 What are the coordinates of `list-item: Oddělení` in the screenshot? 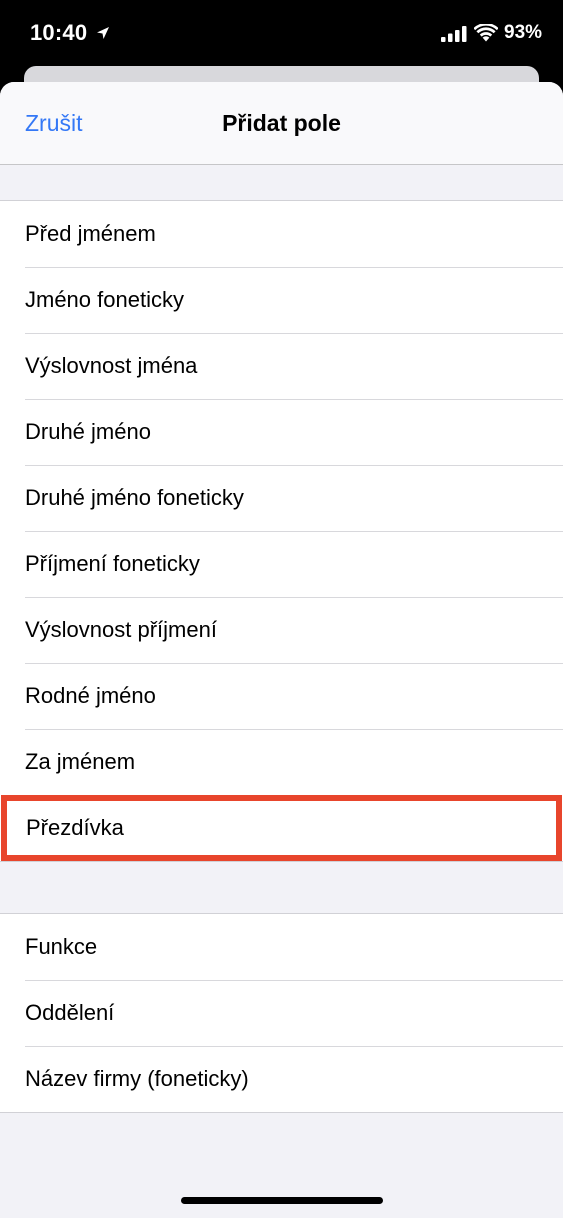 It's located at (281, 1013).